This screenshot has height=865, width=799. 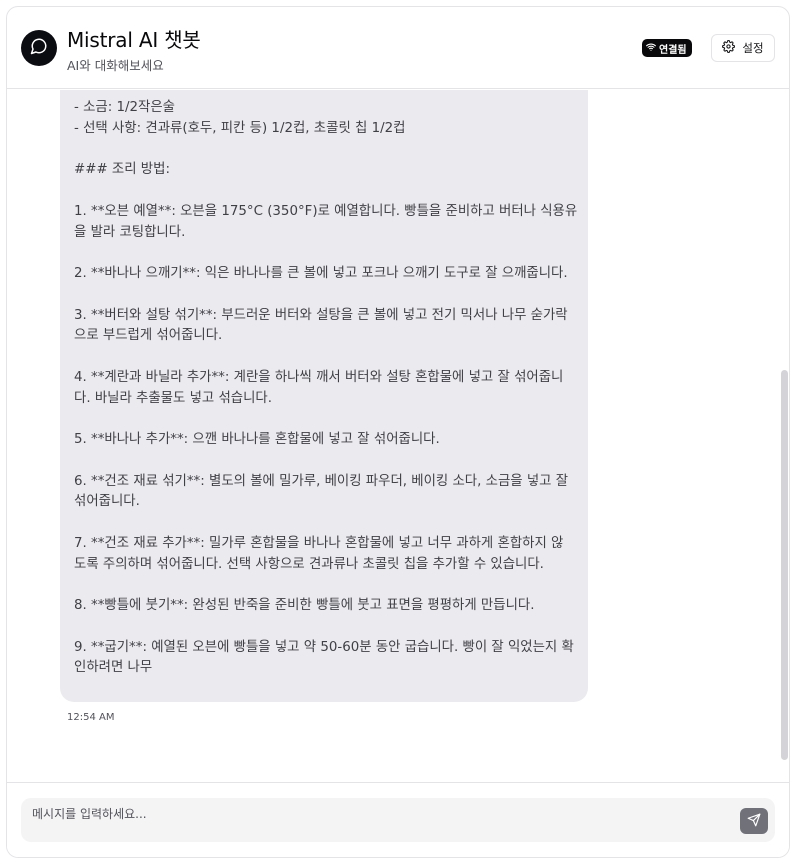 What do you see at coordinates (122, 170) in the screenshot?
I see `message-line: ### 조리 방법:` at bounding box center [122, 170].